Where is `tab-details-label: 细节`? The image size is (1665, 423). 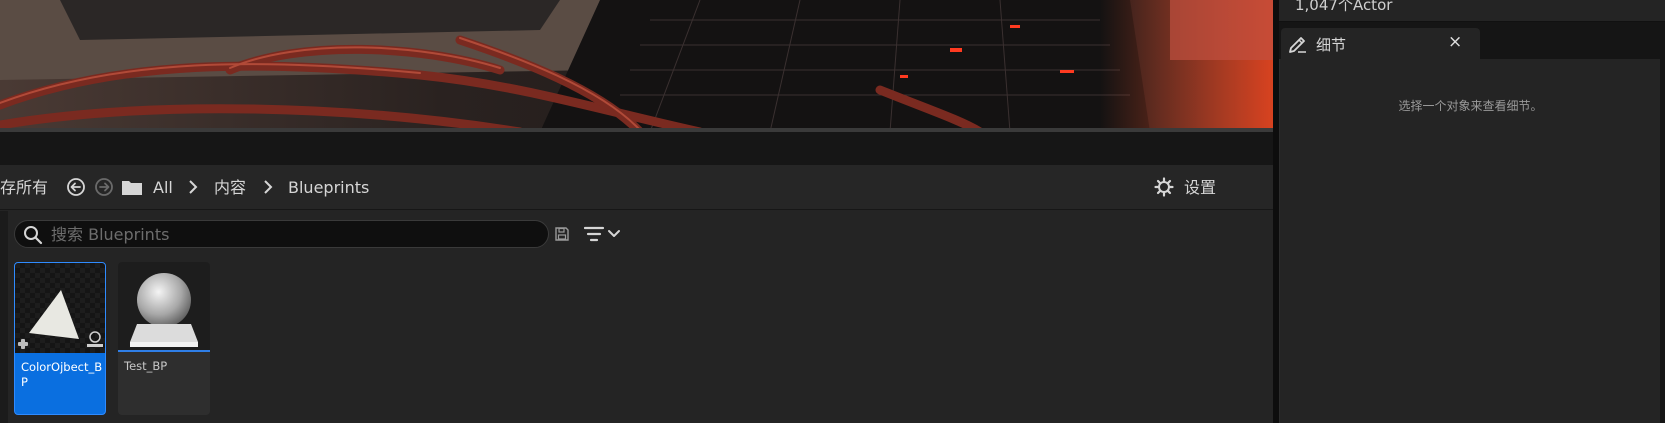
tab-details-label: 细节 is located at coordinates (1331, 45).